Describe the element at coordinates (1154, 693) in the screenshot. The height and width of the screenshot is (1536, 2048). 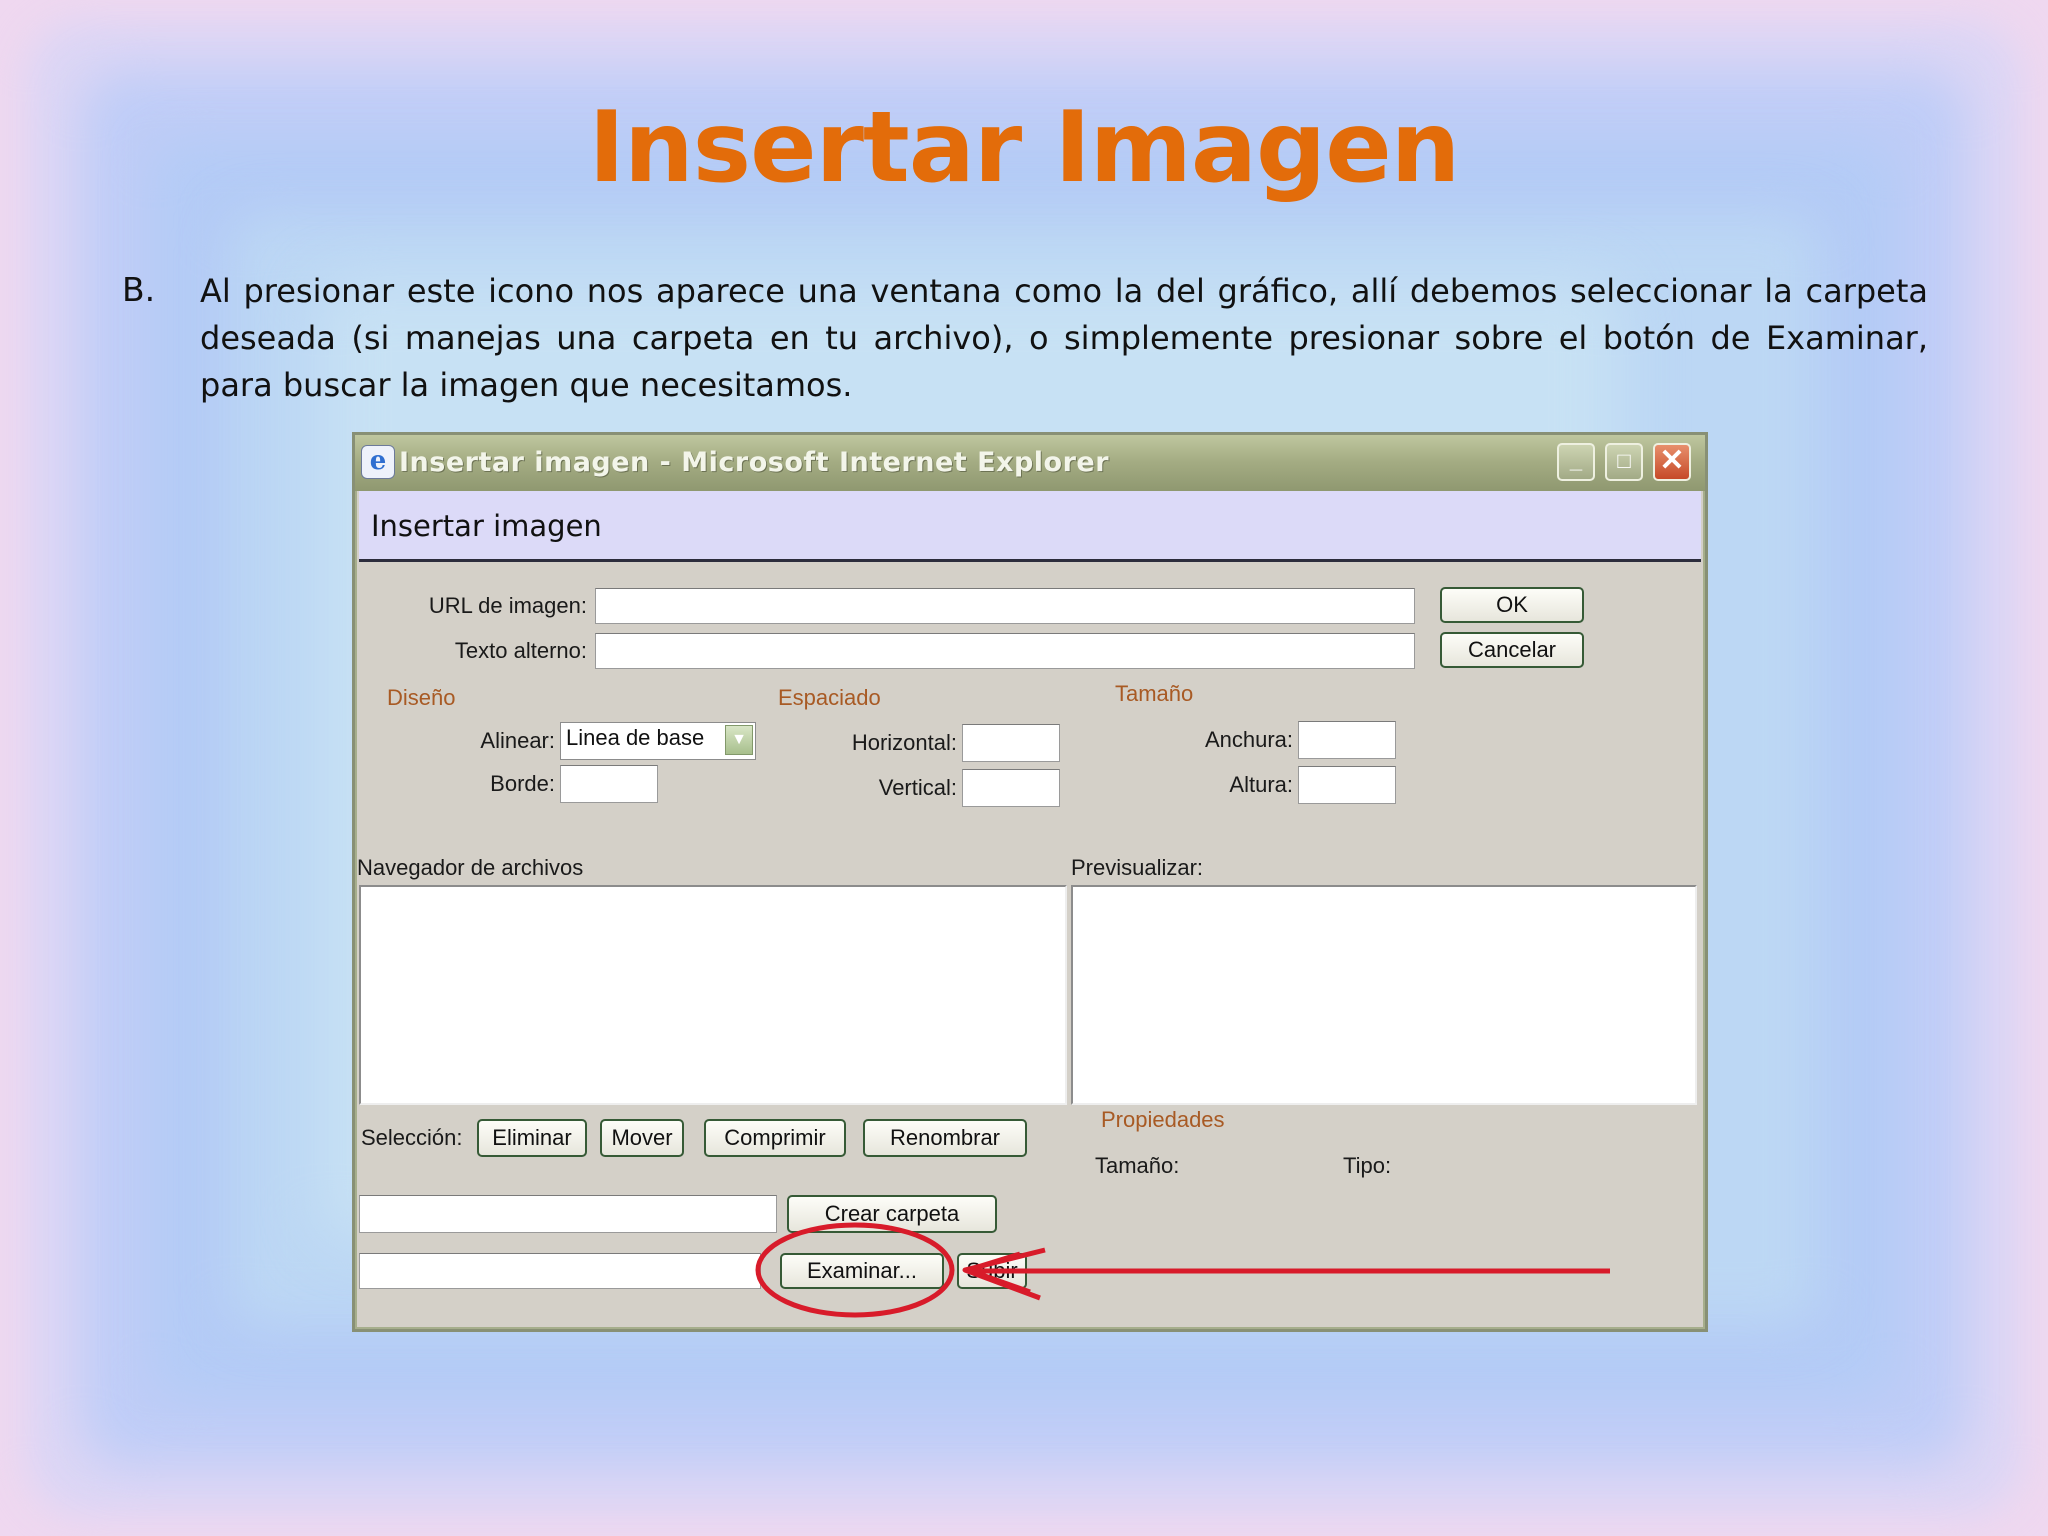
I see `size-section-label: Tamaño` at that location.